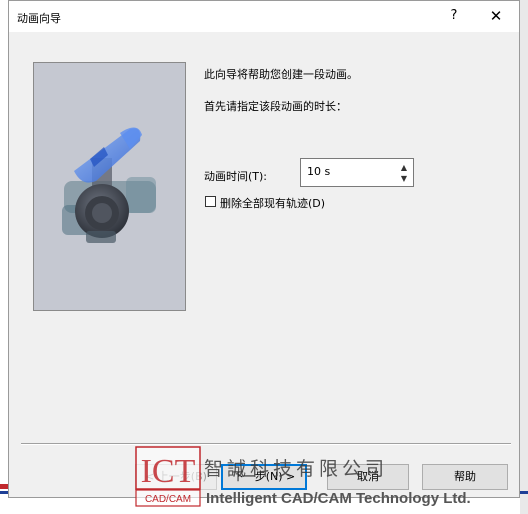 This screenshot has width=528, height=514. I want to click on backdrop-window-edge, so click(524, 257).